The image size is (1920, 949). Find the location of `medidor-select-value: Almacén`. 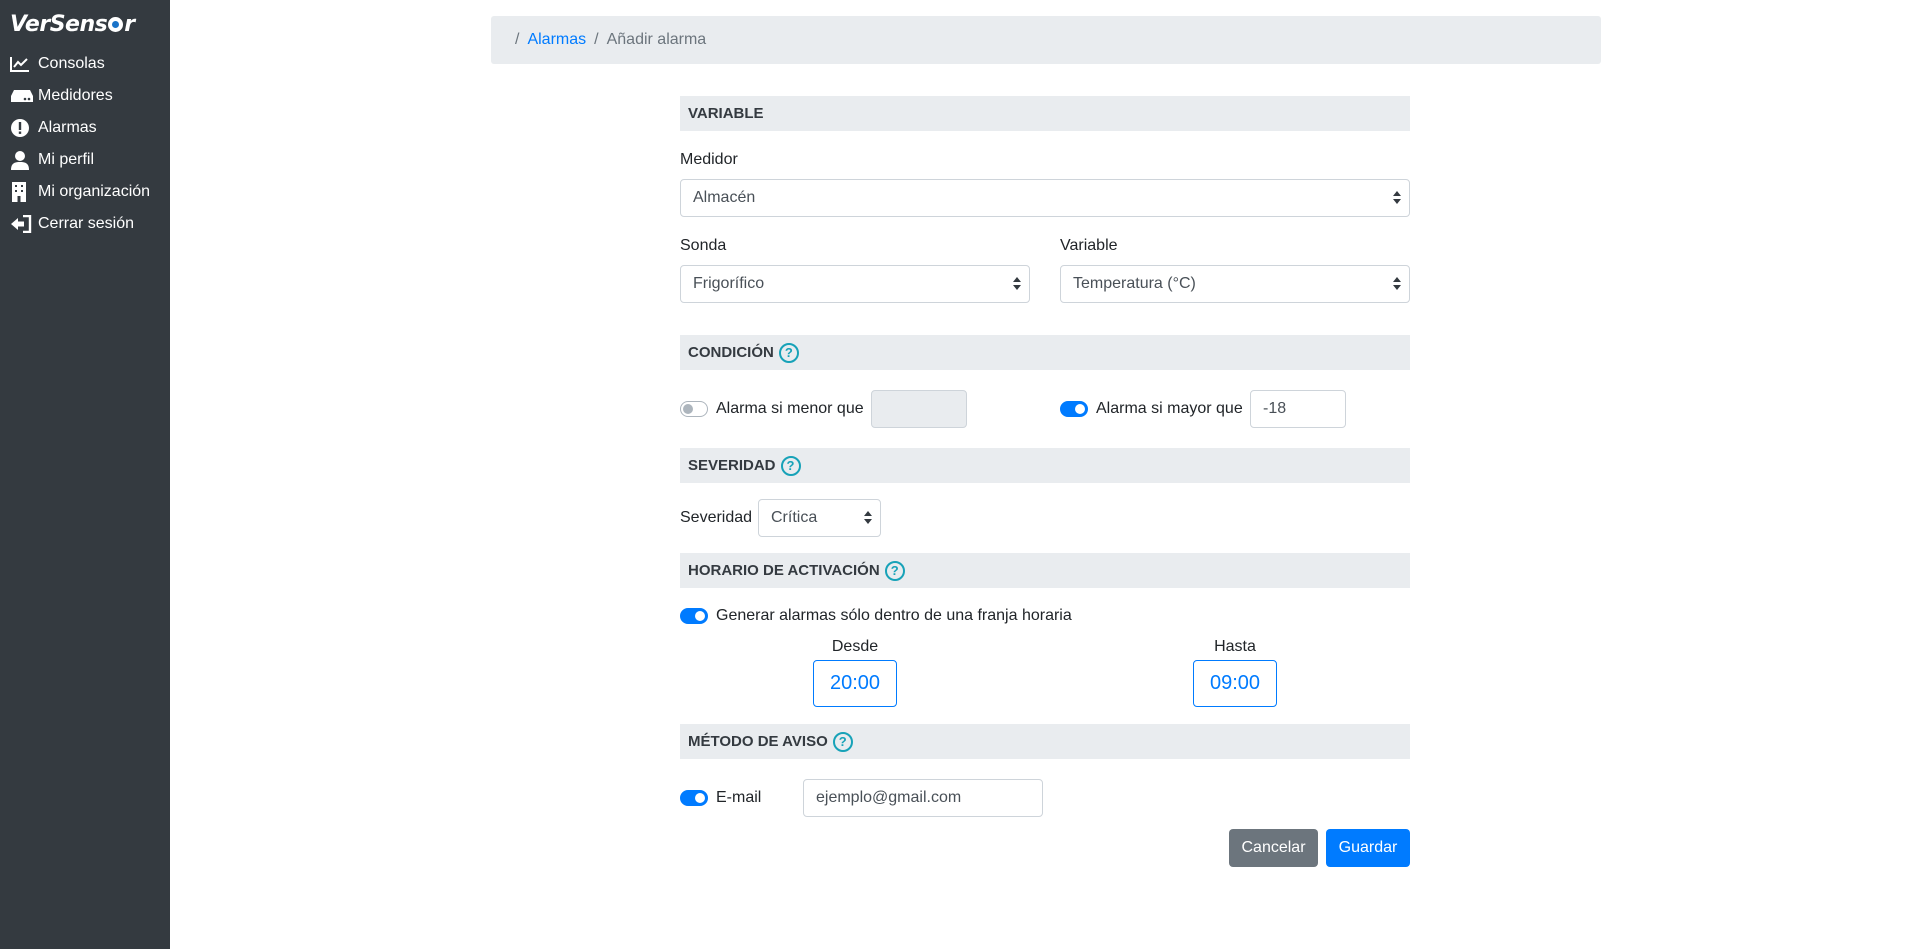

medidor-select-value: Almacén is located at coordinates (724, 197).